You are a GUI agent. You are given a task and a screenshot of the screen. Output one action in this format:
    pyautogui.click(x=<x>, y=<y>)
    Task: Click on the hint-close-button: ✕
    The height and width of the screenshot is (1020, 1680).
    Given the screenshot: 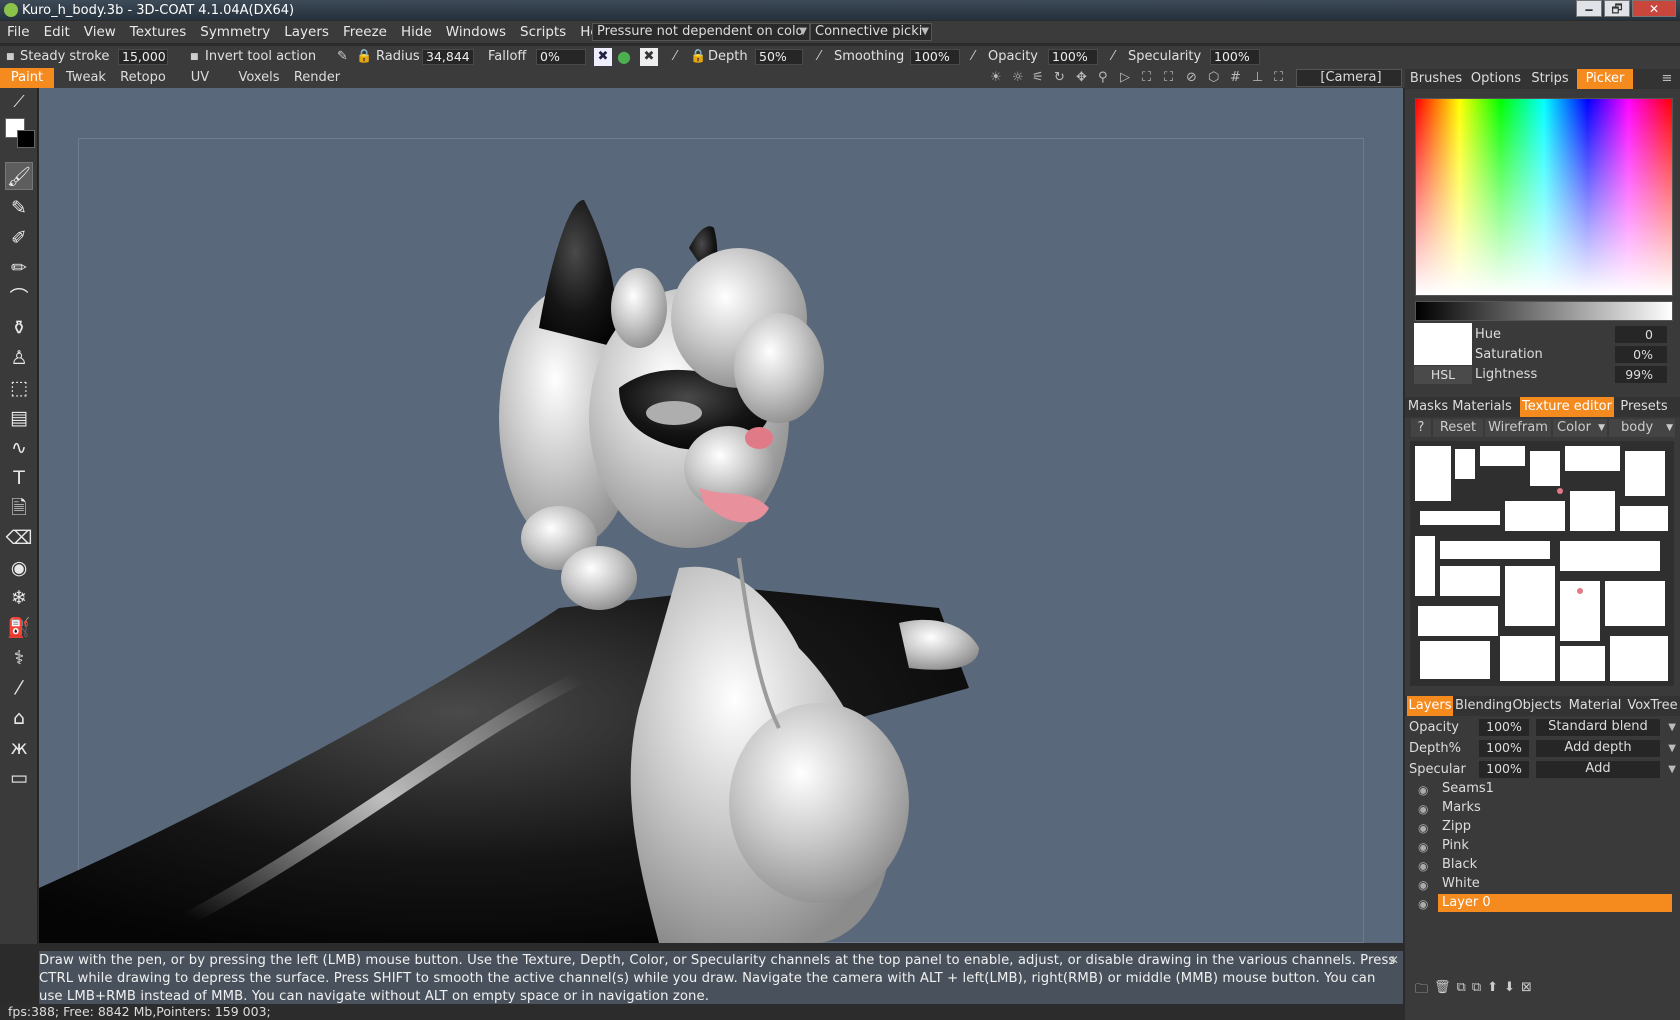 What is the action you would take?
    pyautogui.click(x=1394, y=960)
    